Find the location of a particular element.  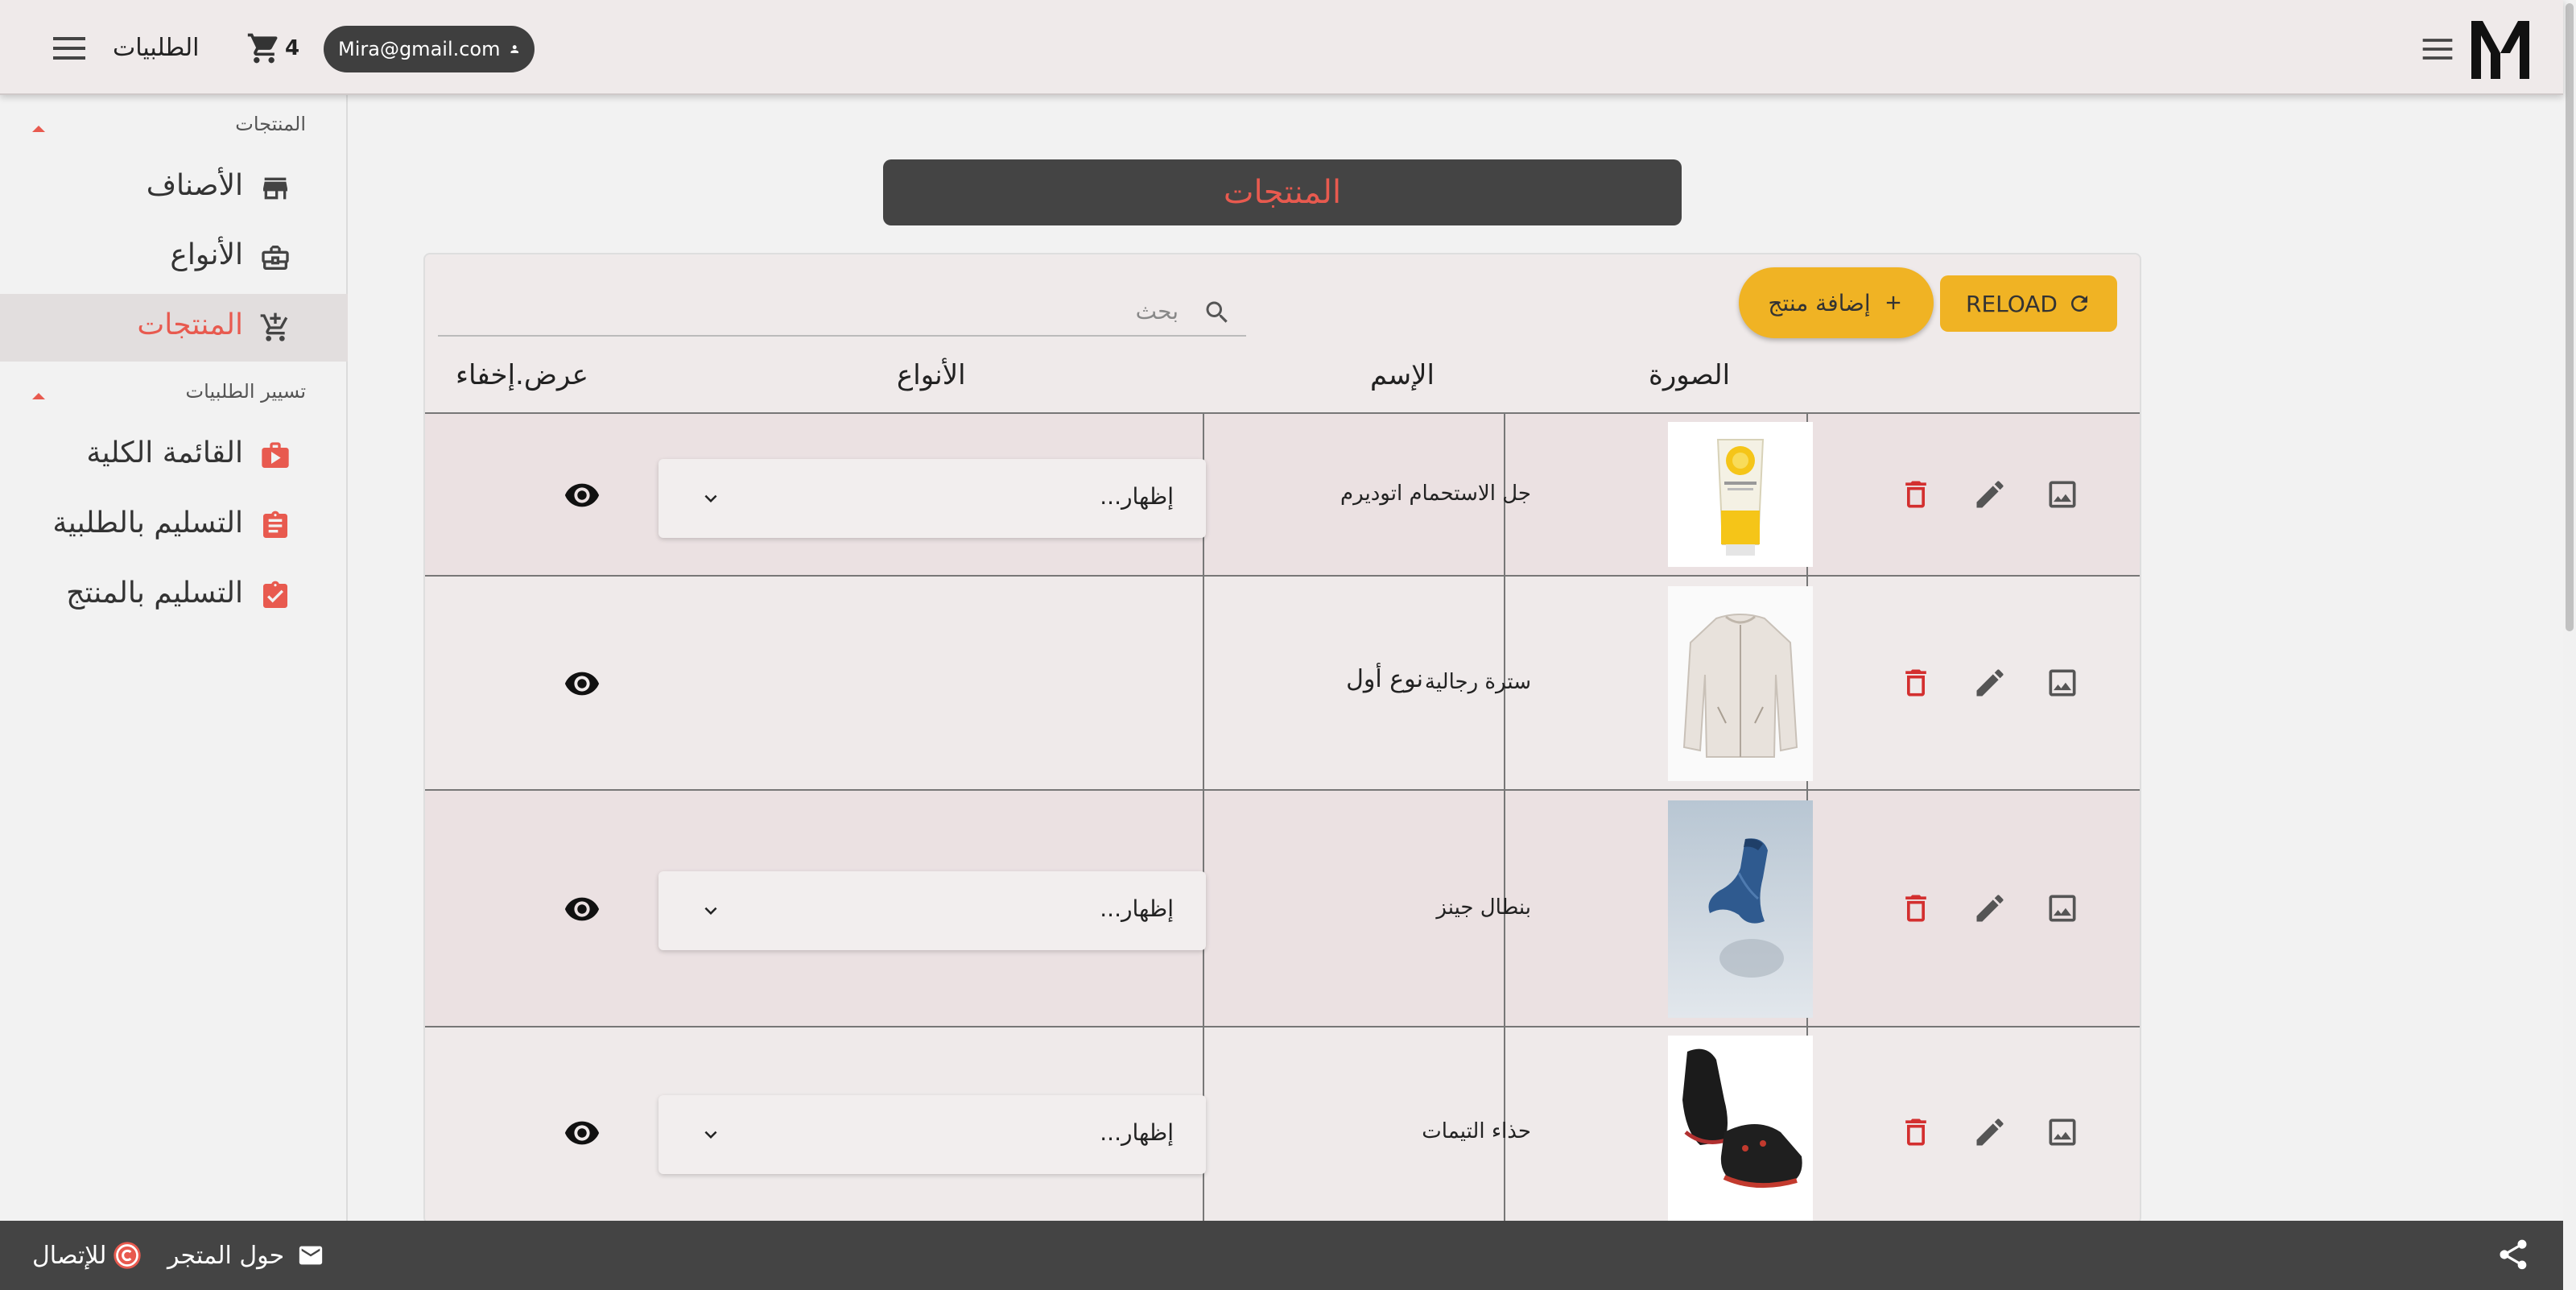

add-product-button: إضافة منتج is located at coordinates (1836, 302).